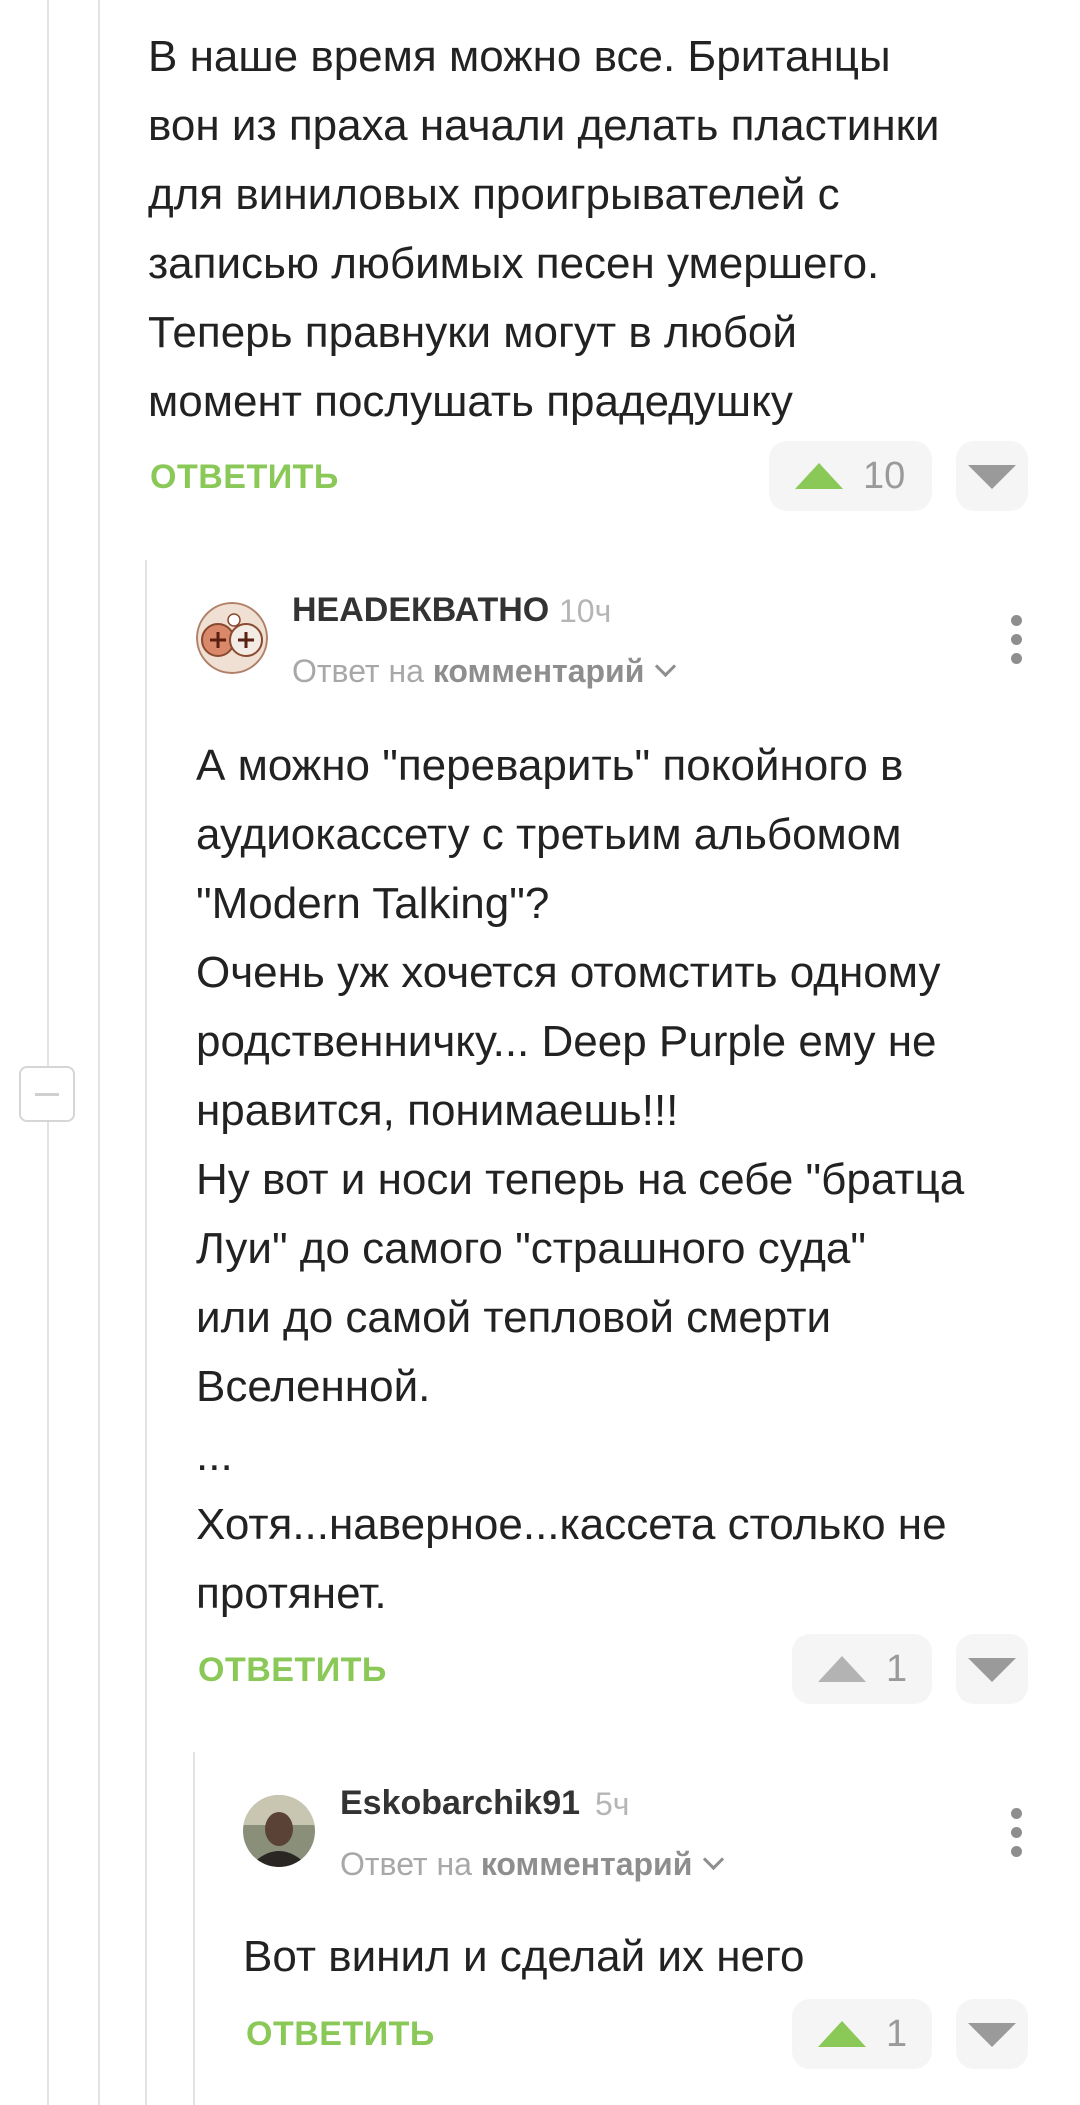  I want to click on thread-line-level1, so click(99, 1052).